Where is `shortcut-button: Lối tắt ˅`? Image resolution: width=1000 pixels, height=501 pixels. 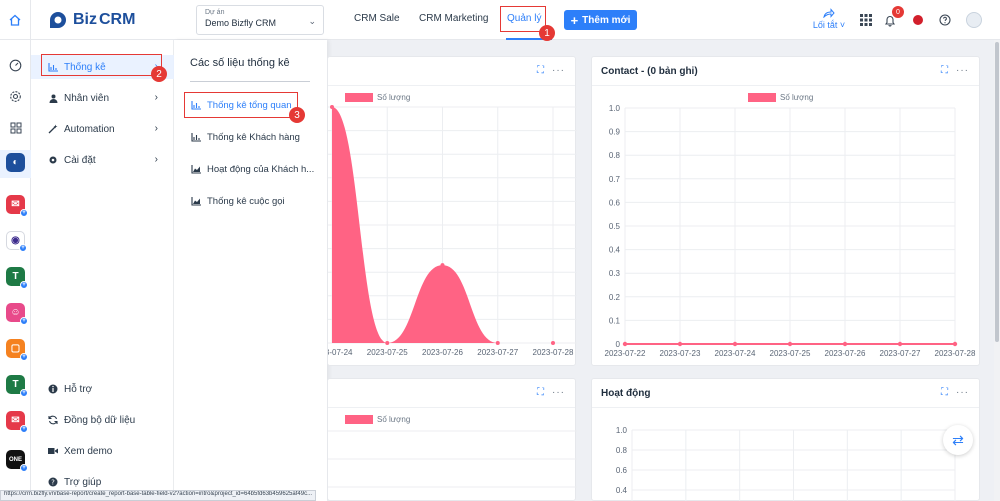 shortcut-button: Lối tắt ˅ is located at coordinates (829, 19).